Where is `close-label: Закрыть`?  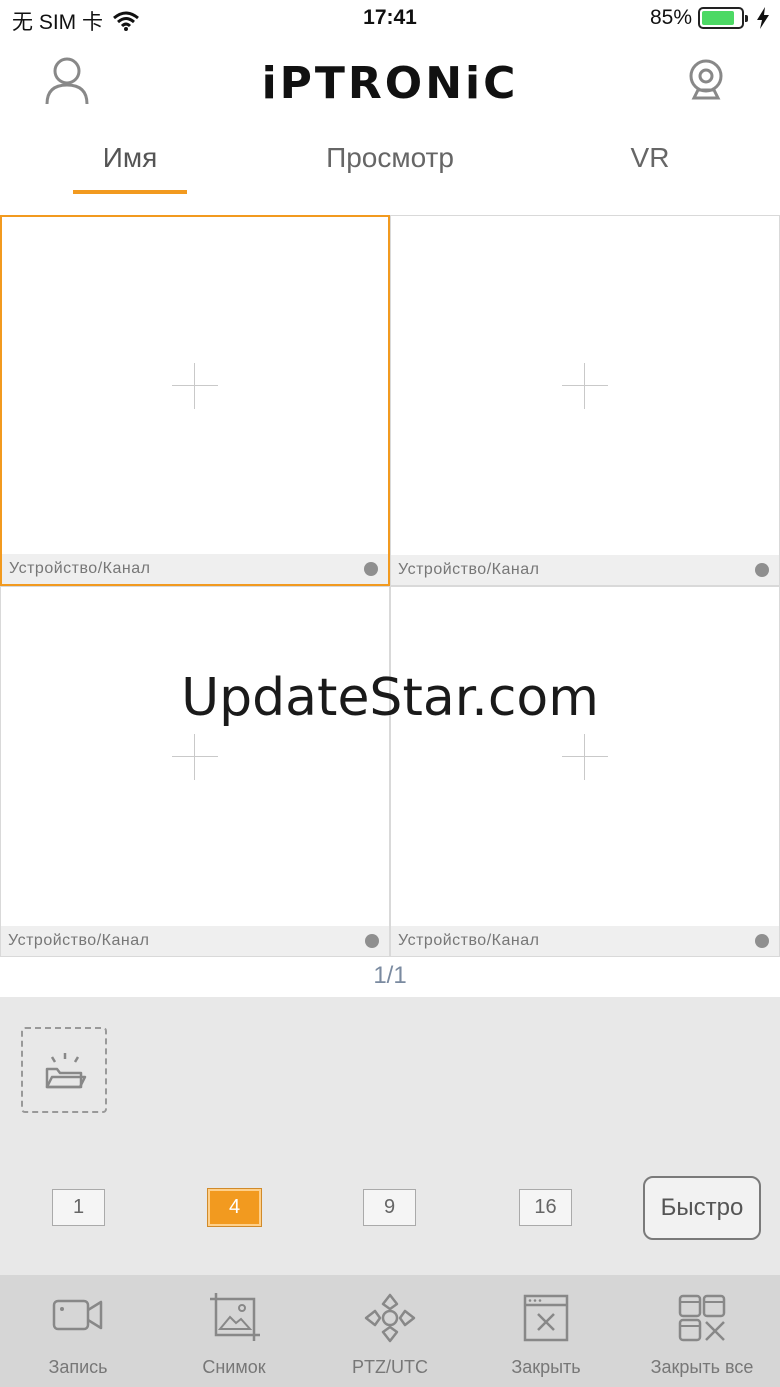 close-label: Закрыть is located at coordinates (546, 1367).